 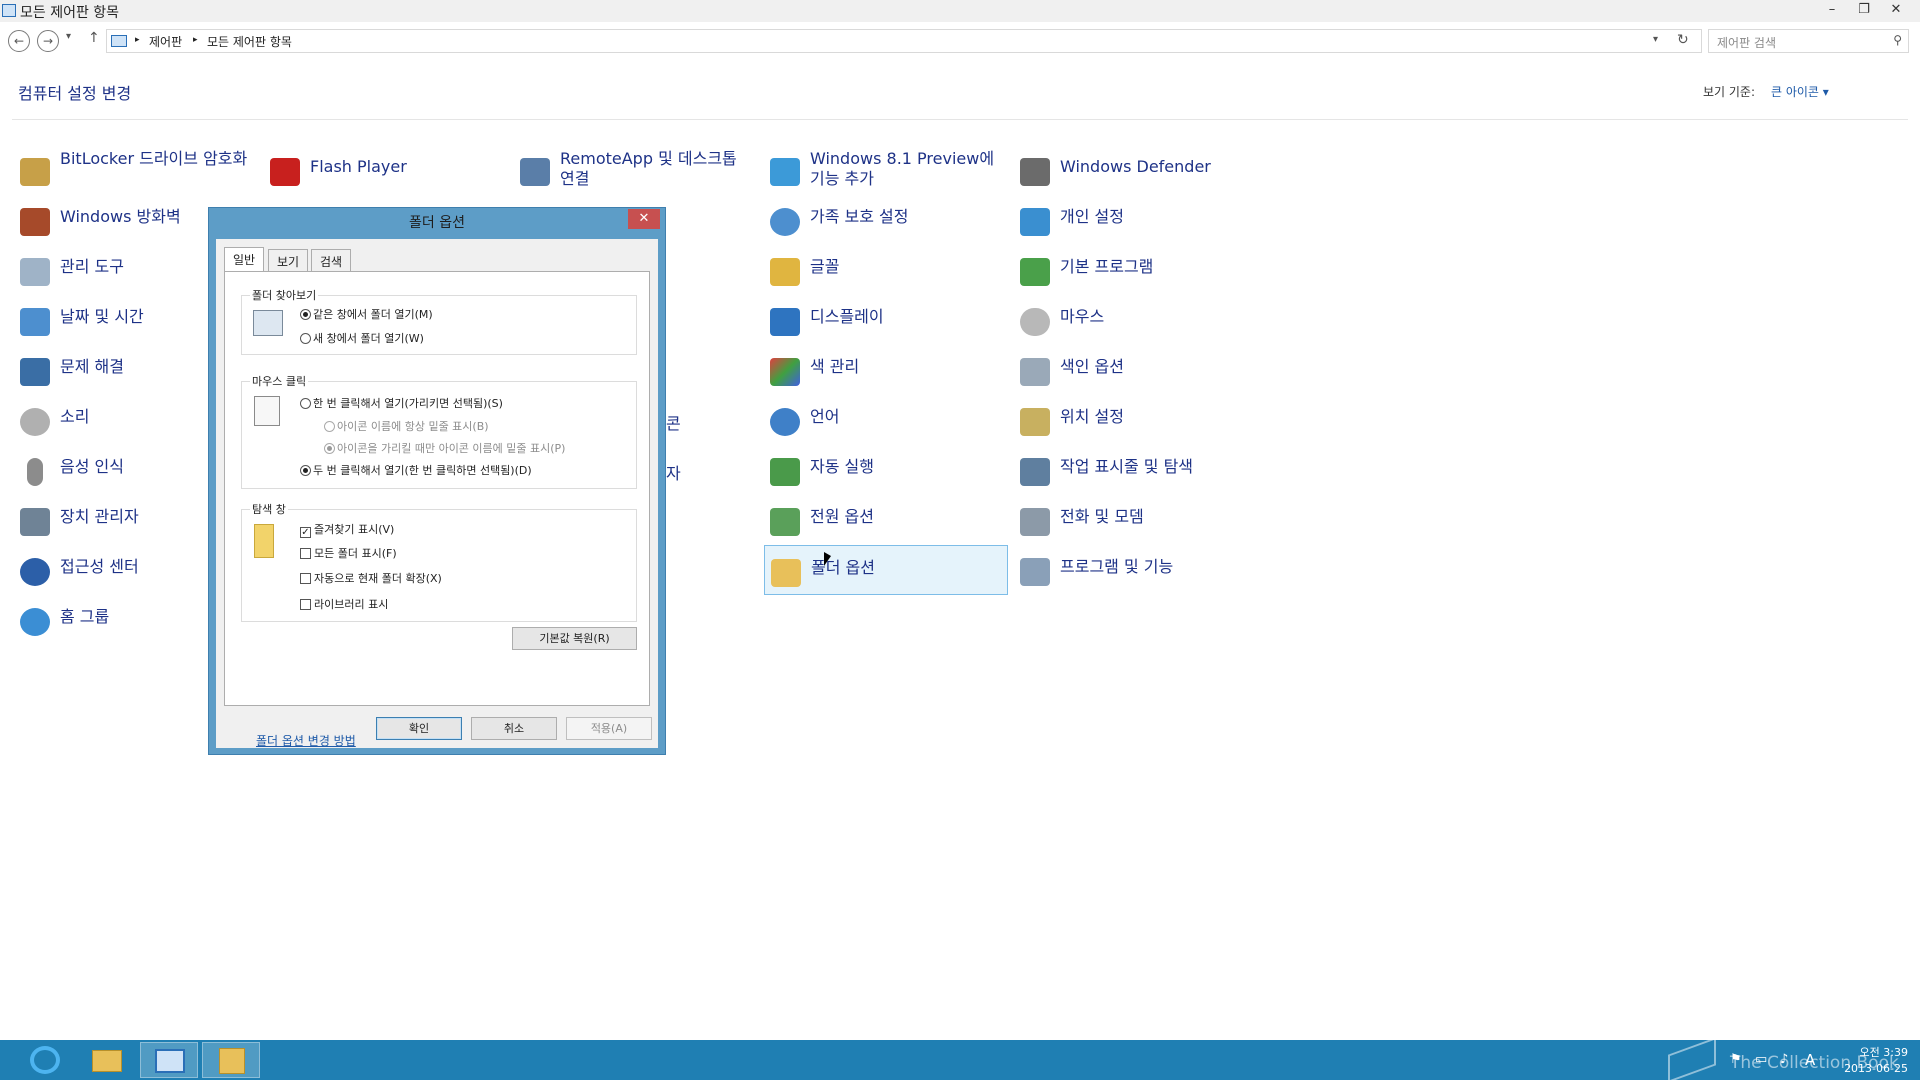 I want to click on apply-button: 적용(A), so click(x=609, y=728).